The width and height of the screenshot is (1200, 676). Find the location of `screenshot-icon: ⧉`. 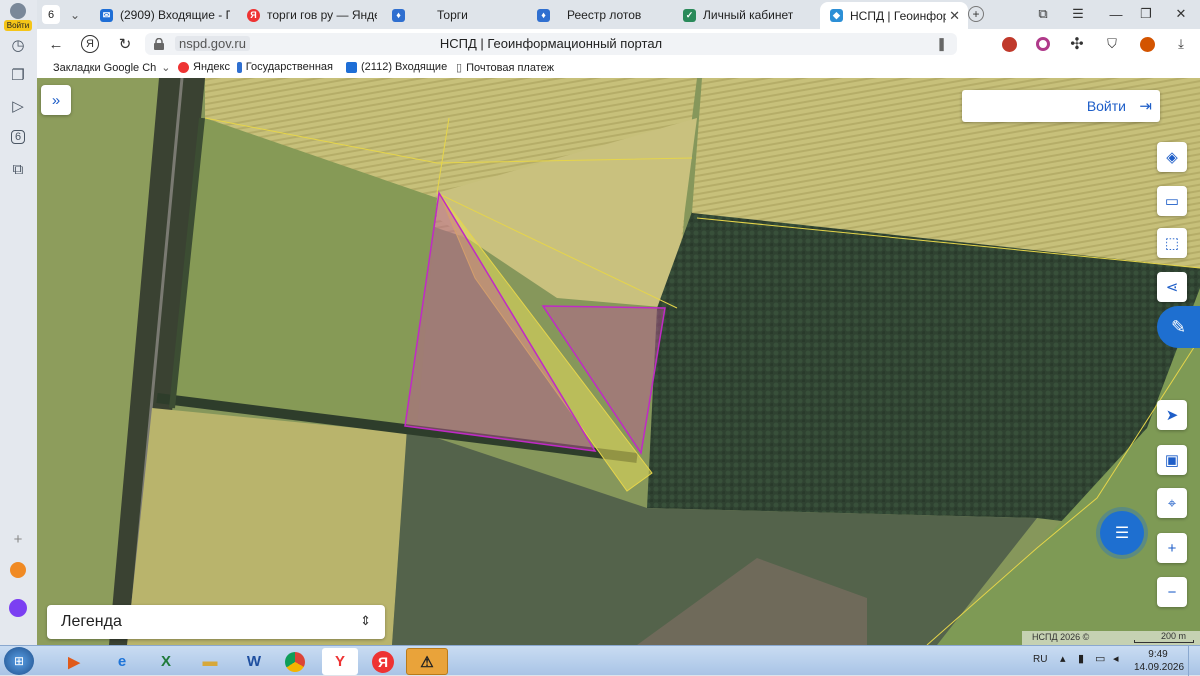

screenshot-icon: ⧉ is located at coordinates (18, 169).